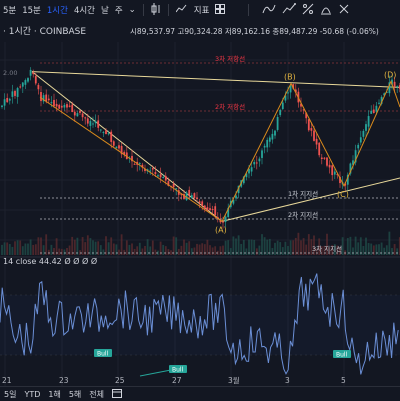  What do you see at coordinates (182, 10) in the screenshot?
I see `indicators-icon` at bounding box center [182, 10].